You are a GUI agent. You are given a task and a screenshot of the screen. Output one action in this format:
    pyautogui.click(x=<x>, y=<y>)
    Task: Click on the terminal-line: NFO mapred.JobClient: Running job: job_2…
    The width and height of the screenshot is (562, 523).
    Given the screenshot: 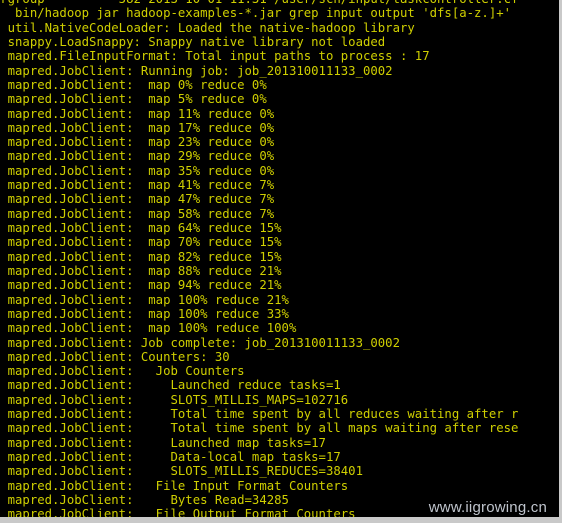 What is the action you would take?
    pyautogui.click(x=196, y=70)
    